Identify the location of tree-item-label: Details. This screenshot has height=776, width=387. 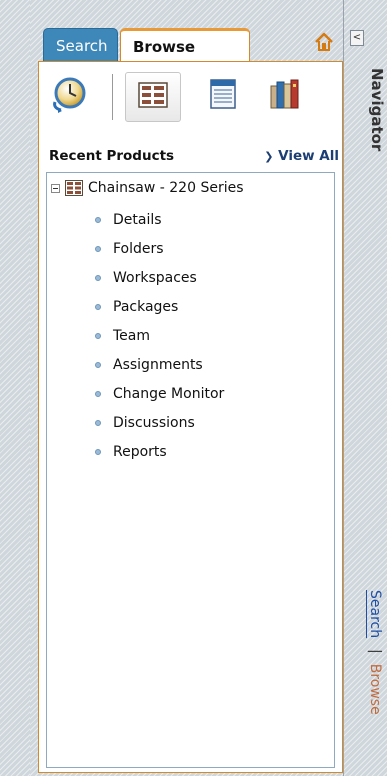
(137, 219).